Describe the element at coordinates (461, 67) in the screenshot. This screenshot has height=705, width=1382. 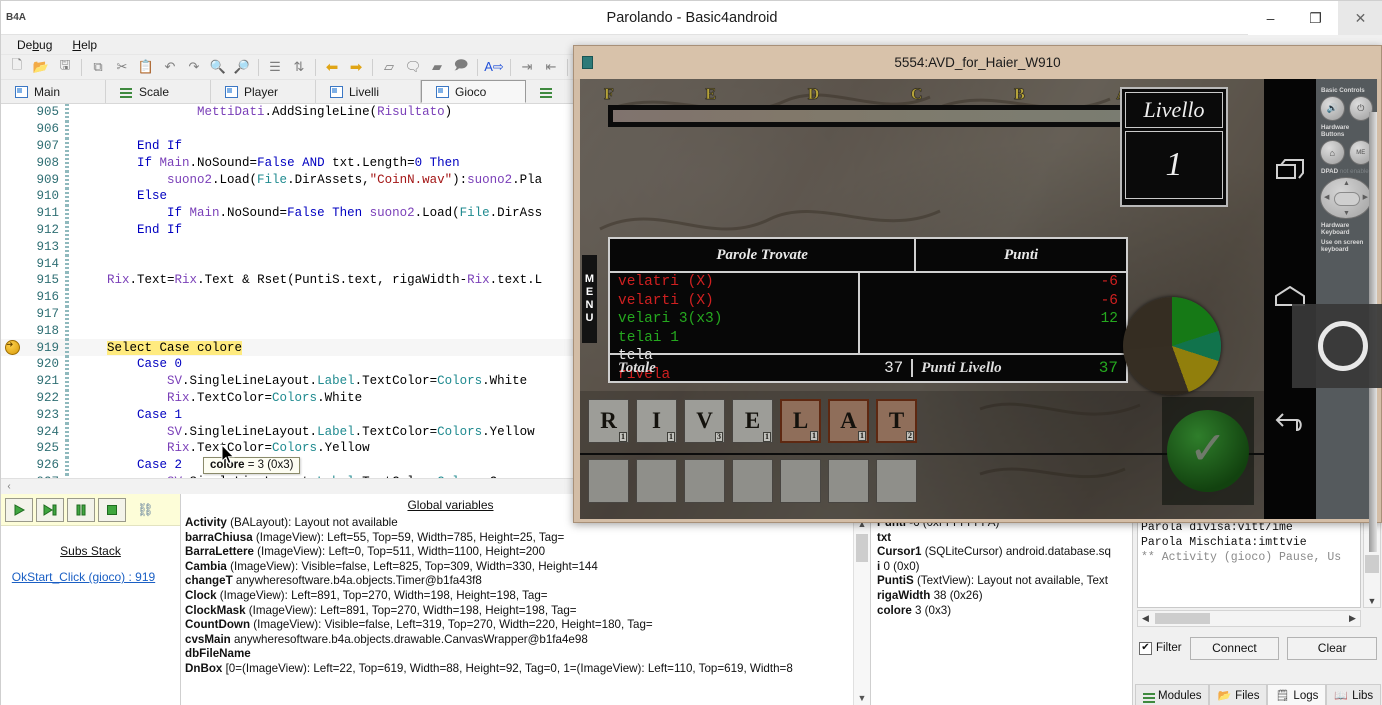
I see `bubble2-icon: 🗩` at that location.